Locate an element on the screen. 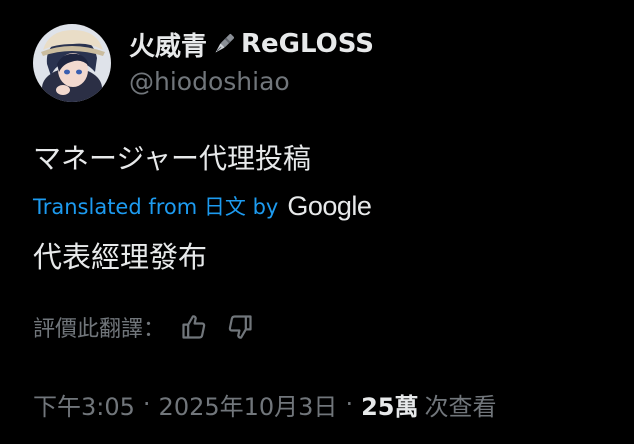 This screenshot has width=634, height=444. thumbs-up-icon is located at coordinates (194, 327).